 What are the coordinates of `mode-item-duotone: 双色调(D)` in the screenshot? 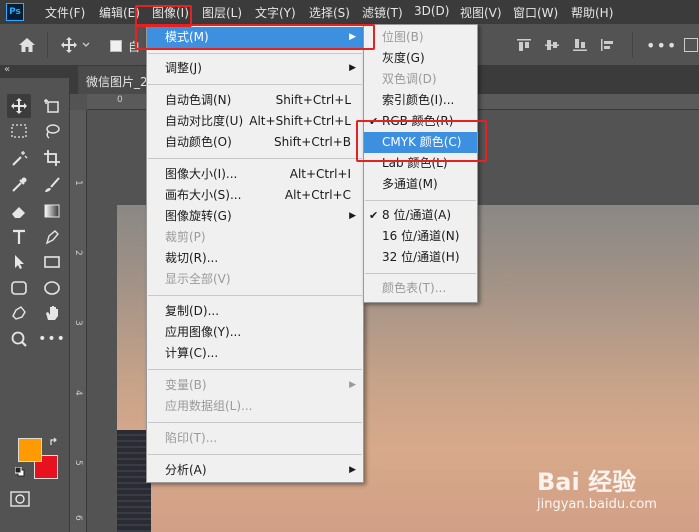 It's located at (409, 79).